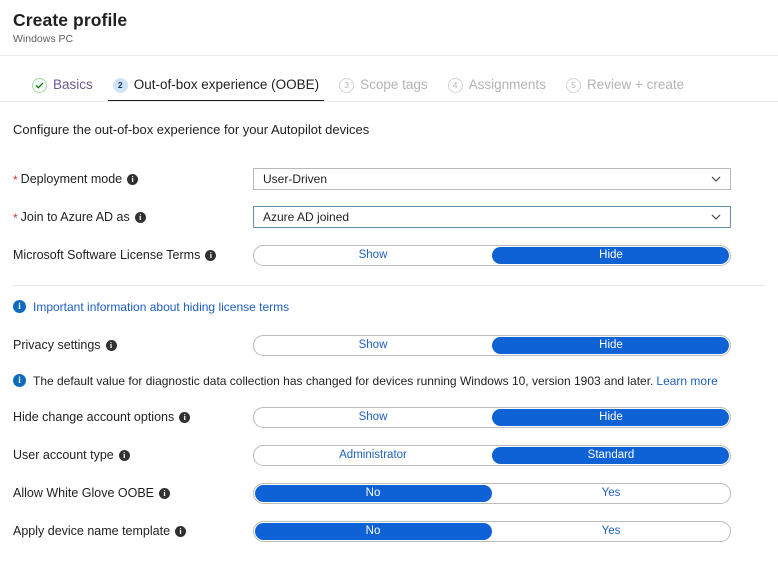 Image resolution: width=778 pixels, height=561 pixels. I want to click on license-terms-option-hide: Hide, so click(611, 255).